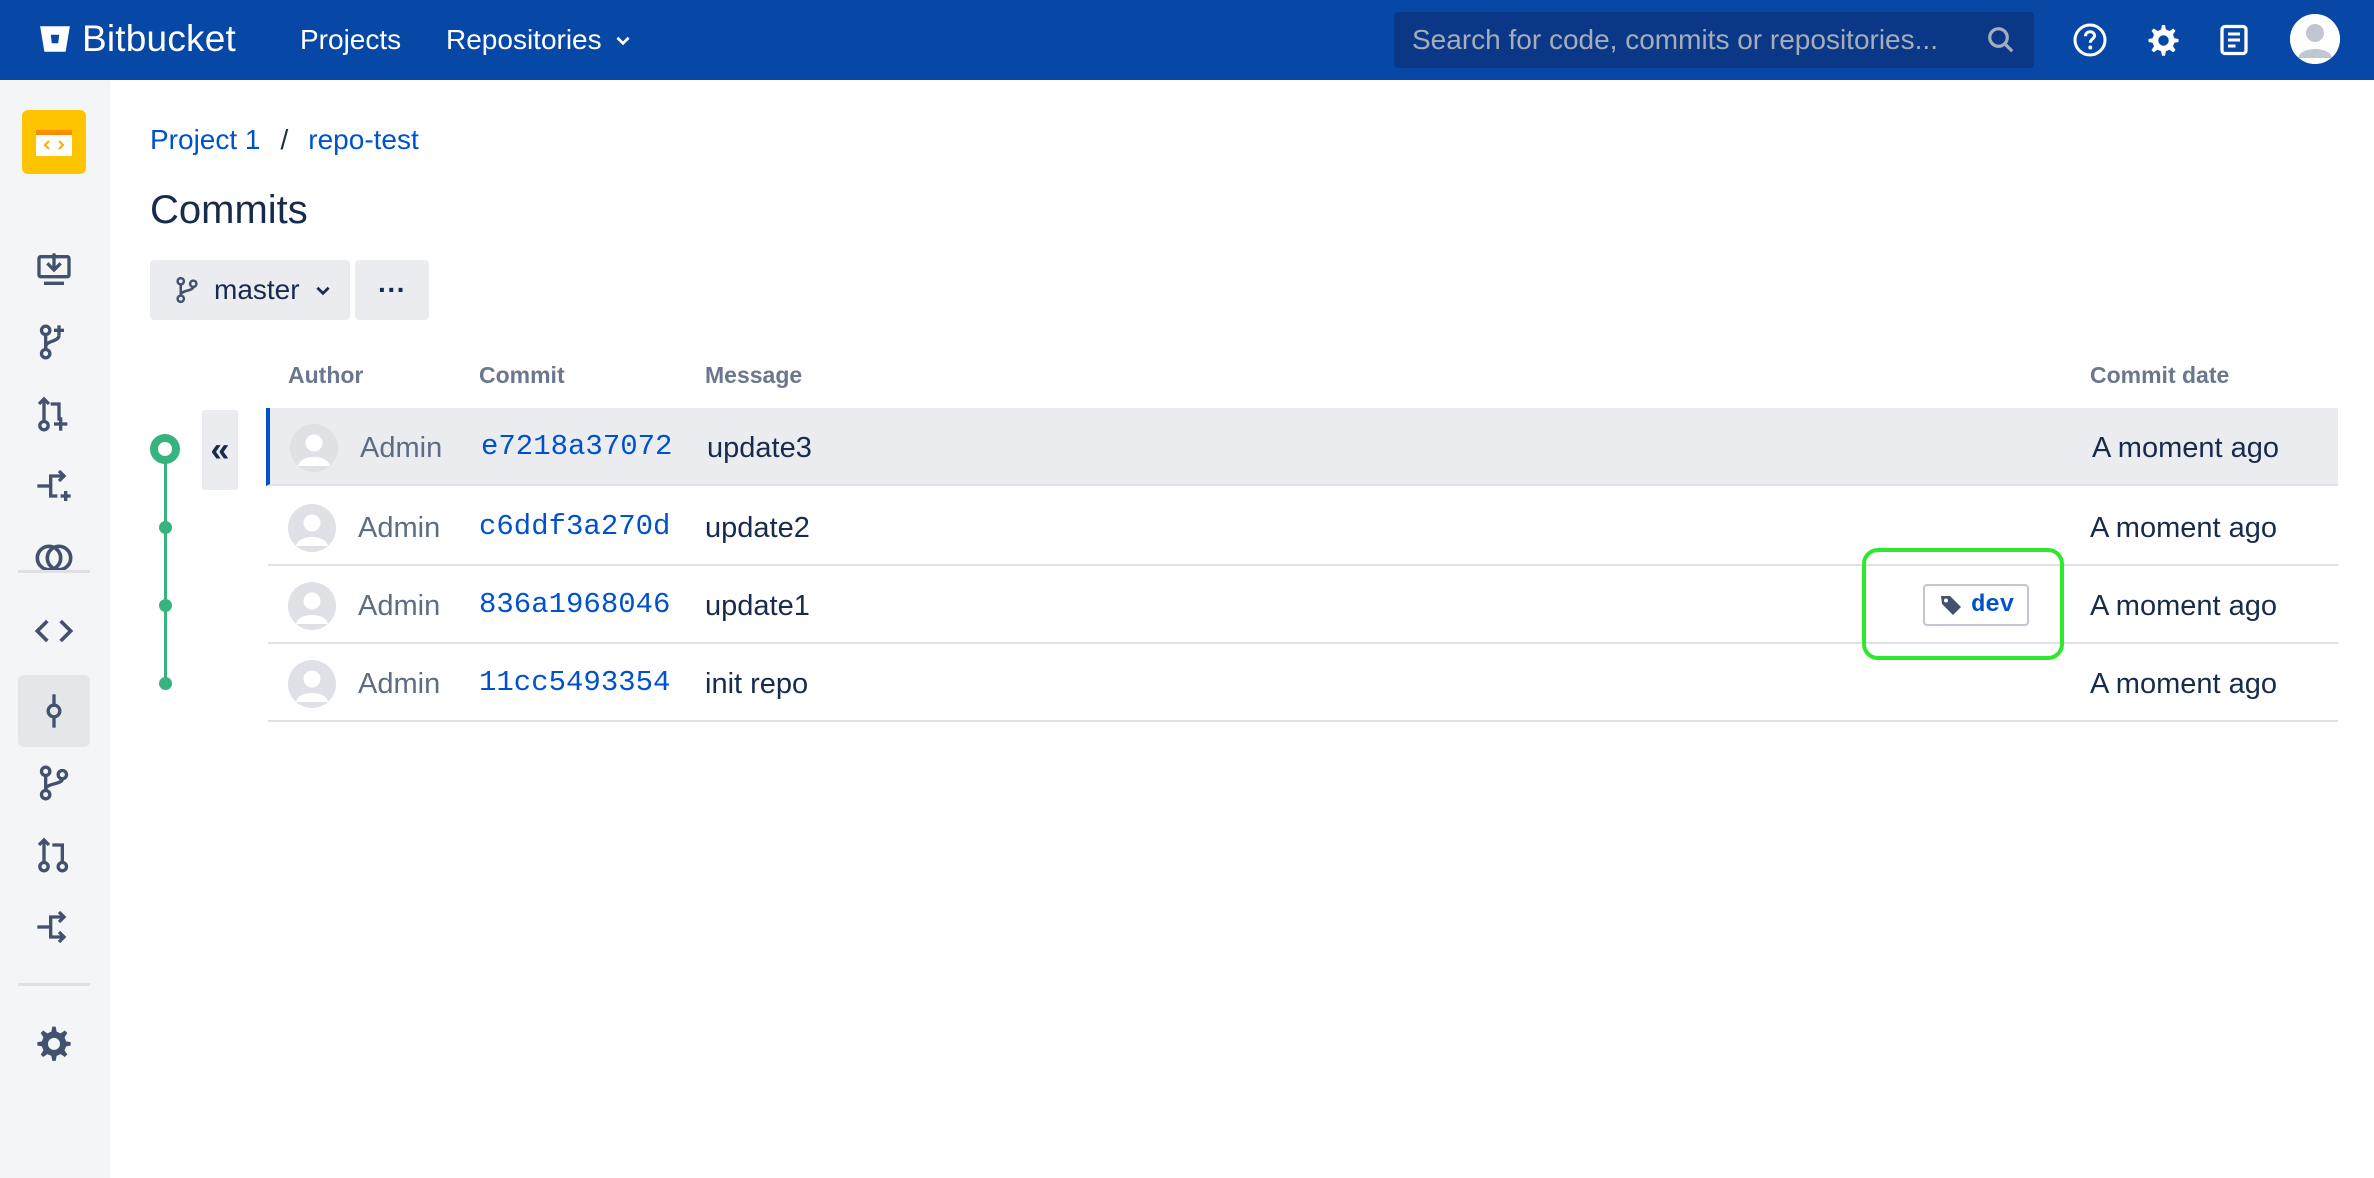 Image resolution: width=2374 pixels, height=1178 pixels. I want to click on commit-hash-link: e7218a37072, so click(576, 446).